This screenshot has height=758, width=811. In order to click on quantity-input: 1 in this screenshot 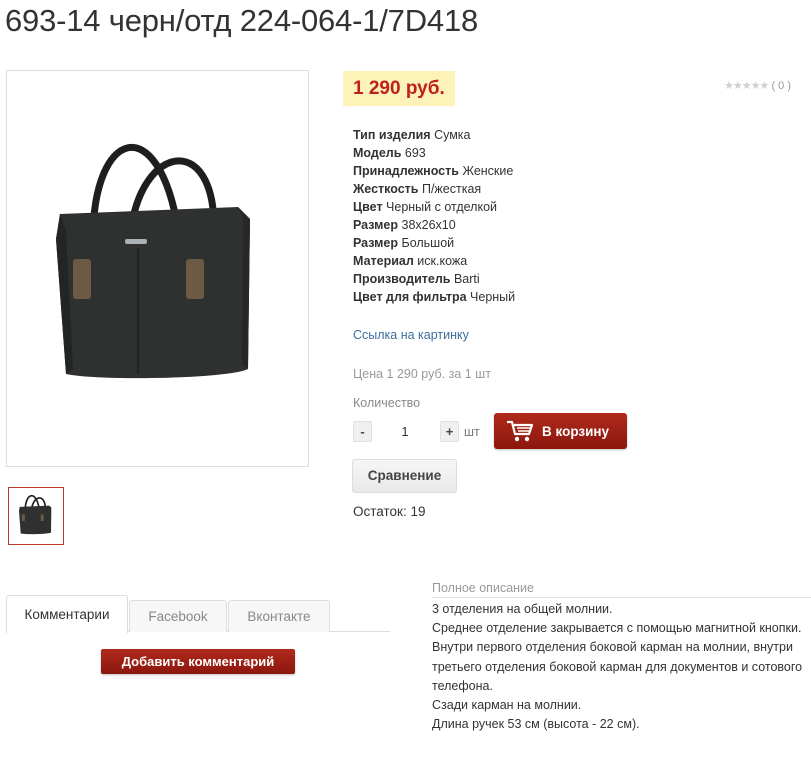, I will do `click(405, 431)`.